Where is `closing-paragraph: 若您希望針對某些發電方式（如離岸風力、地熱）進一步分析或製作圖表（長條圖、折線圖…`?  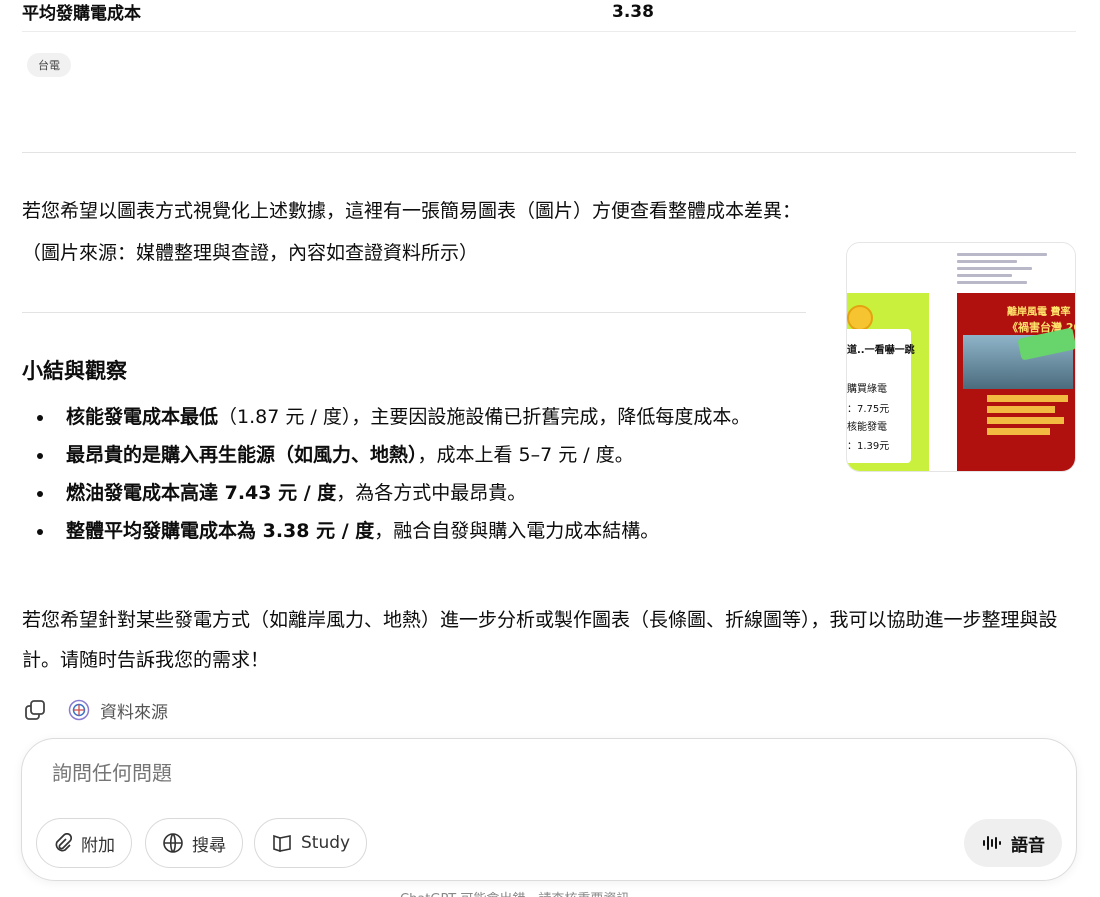 closing-paragraph: 若您希望針對某些發電方式（如離岸風力、地熱）進一步分析或製作圖表（長條圖、折線圖… is located at coordinates (540, 640).